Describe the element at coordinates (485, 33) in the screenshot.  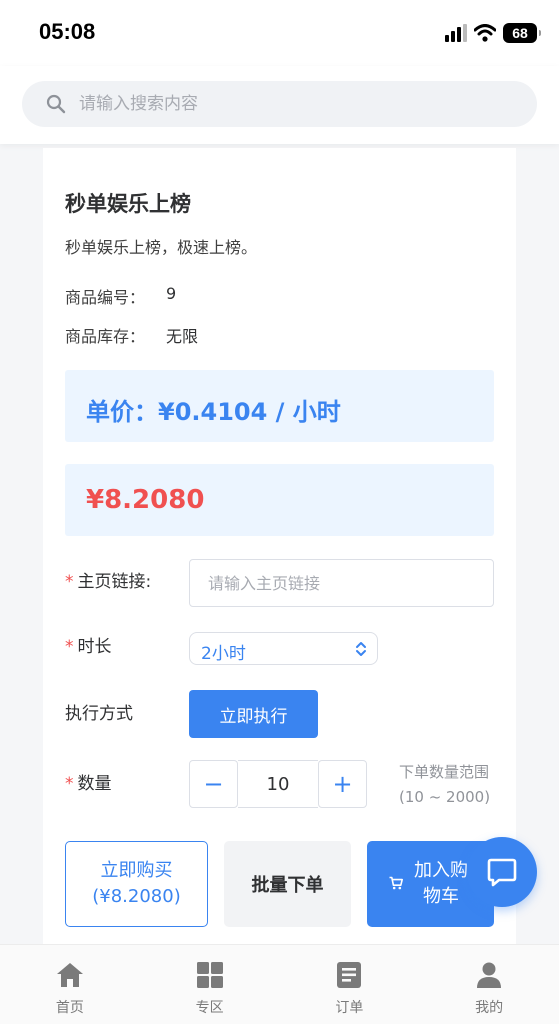
I see `wifi-icon` at that location.